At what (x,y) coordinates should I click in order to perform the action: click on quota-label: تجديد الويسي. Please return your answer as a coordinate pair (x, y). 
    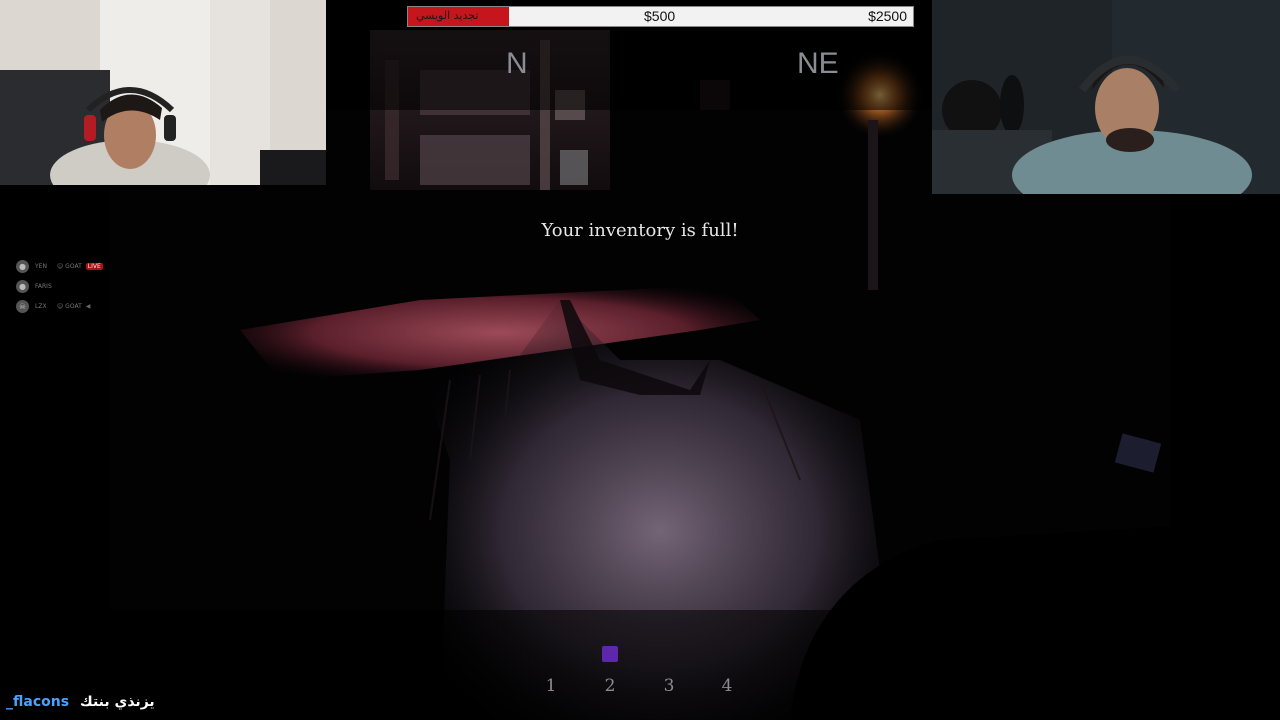
    Looking at the image, I should click on (447, 15).